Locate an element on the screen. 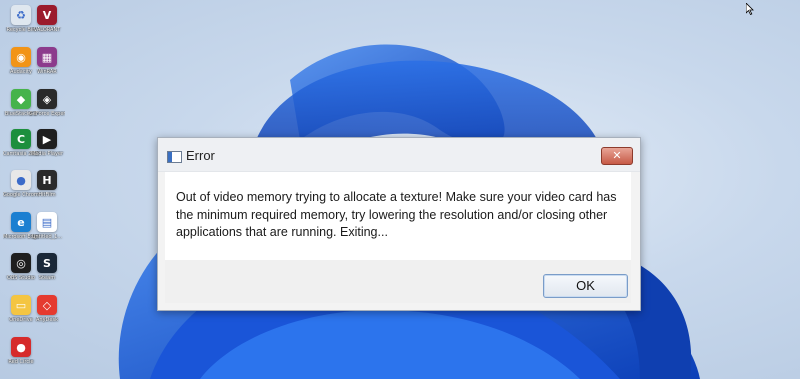 The height and width of the screenshot is (379, 800). close-icon: ✕ is located at coordinates (617, 155).